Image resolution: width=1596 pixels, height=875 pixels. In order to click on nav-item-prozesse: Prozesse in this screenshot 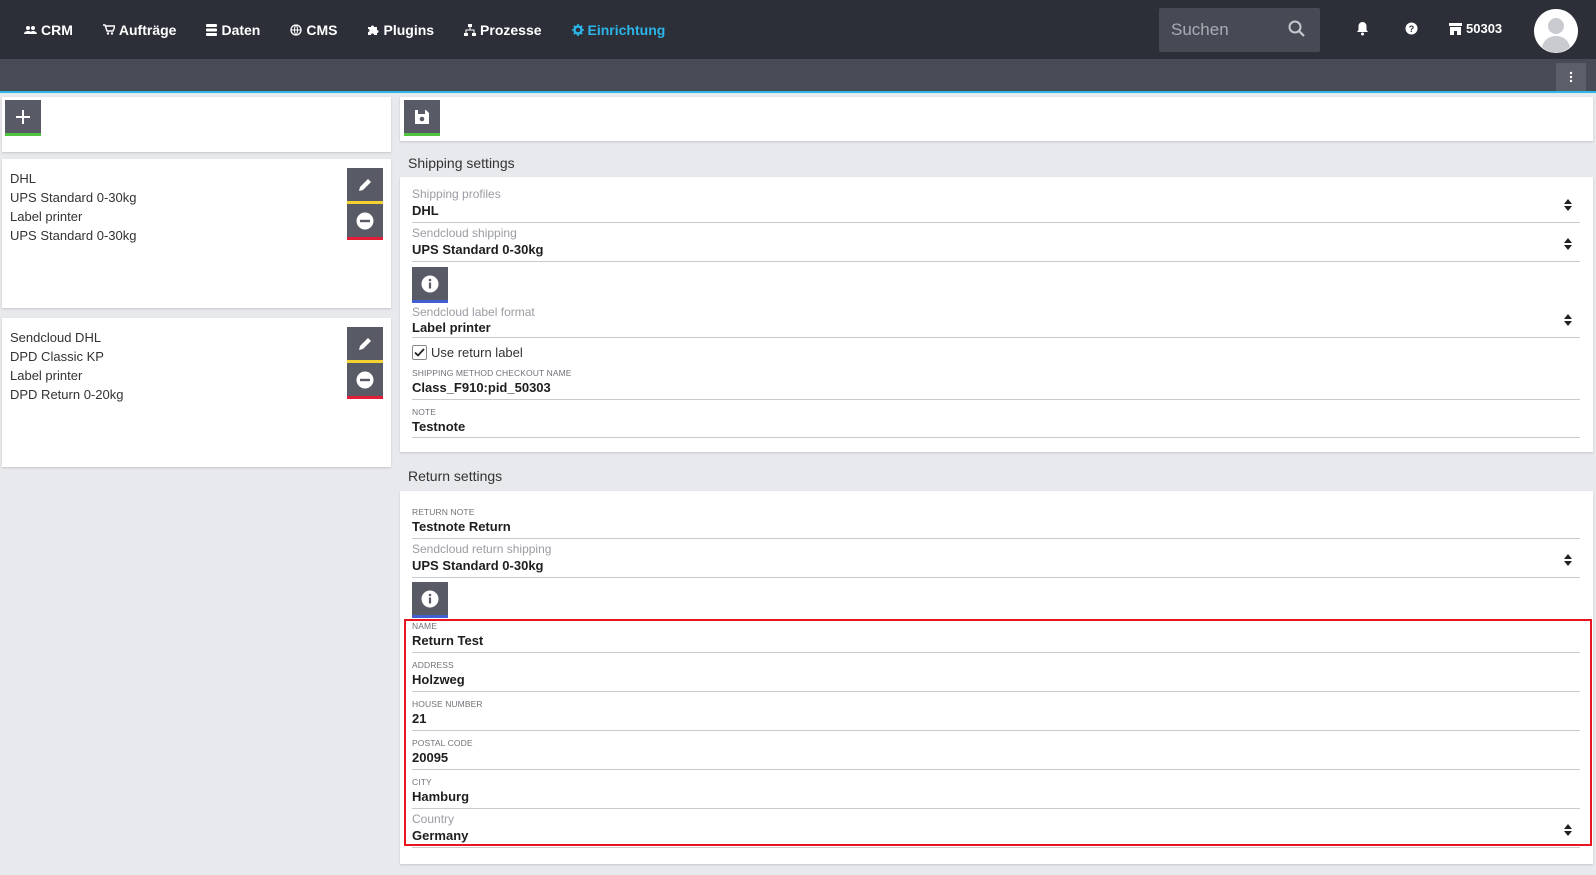, I will do `click(503, 29)`.